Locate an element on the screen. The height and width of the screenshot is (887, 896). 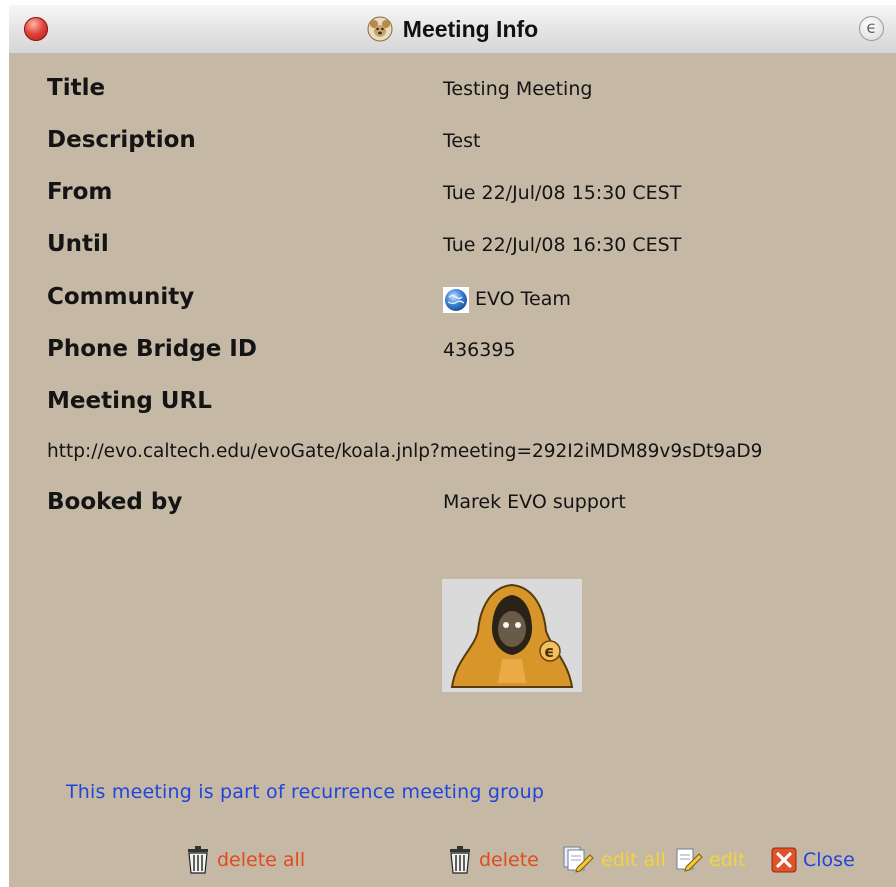
close-label: Close is located at coordinates (829, 860).